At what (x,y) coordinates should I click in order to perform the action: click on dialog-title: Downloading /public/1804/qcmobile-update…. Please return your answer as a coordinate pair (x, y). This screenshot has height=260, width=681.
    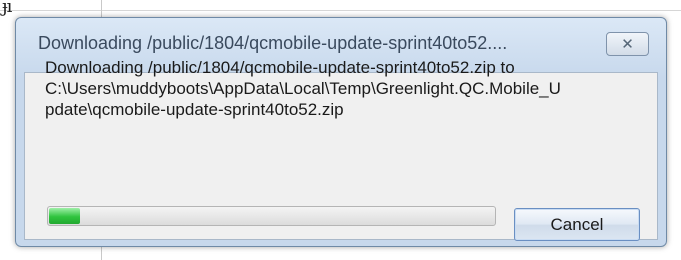
    Looking at the image, I should click on (273, 43).